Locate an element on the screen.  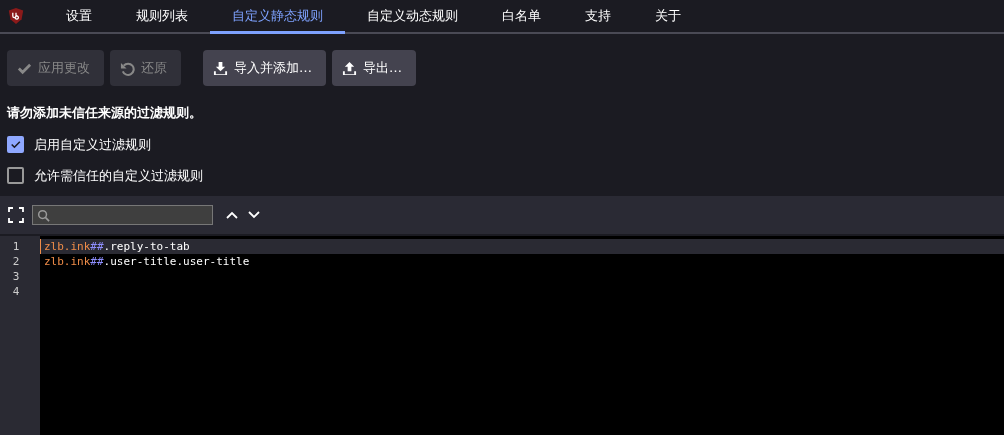
line-number: 2 is located at coordinates (16, 261).